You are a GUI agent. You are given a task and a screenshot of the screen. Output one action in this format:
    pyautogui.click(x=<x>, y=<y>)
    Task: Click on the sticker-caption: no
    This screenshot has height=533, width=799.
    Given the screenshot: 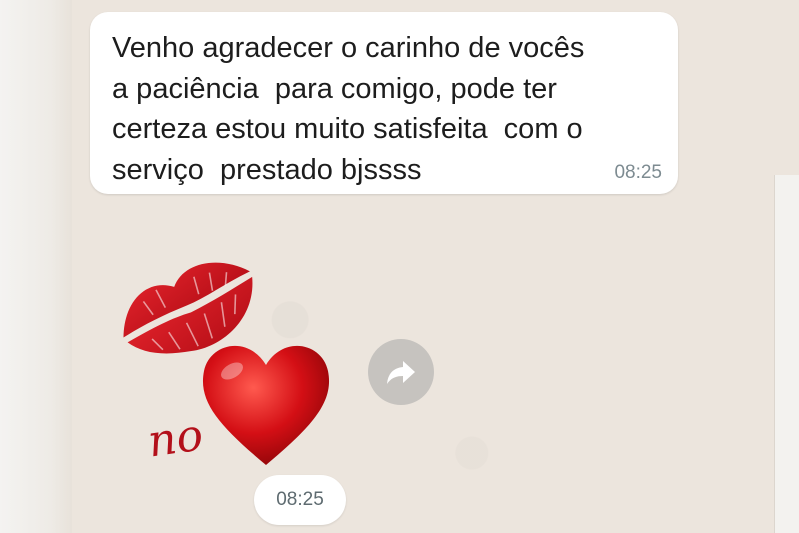 What is the action you would take?
    pyautogui.click(x=175, y=438)
    